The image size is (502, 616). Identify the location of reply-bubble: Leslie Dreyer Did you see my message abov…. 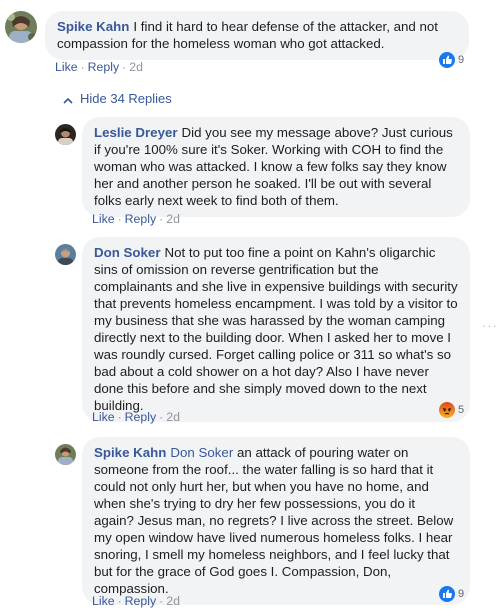
(276, 167).